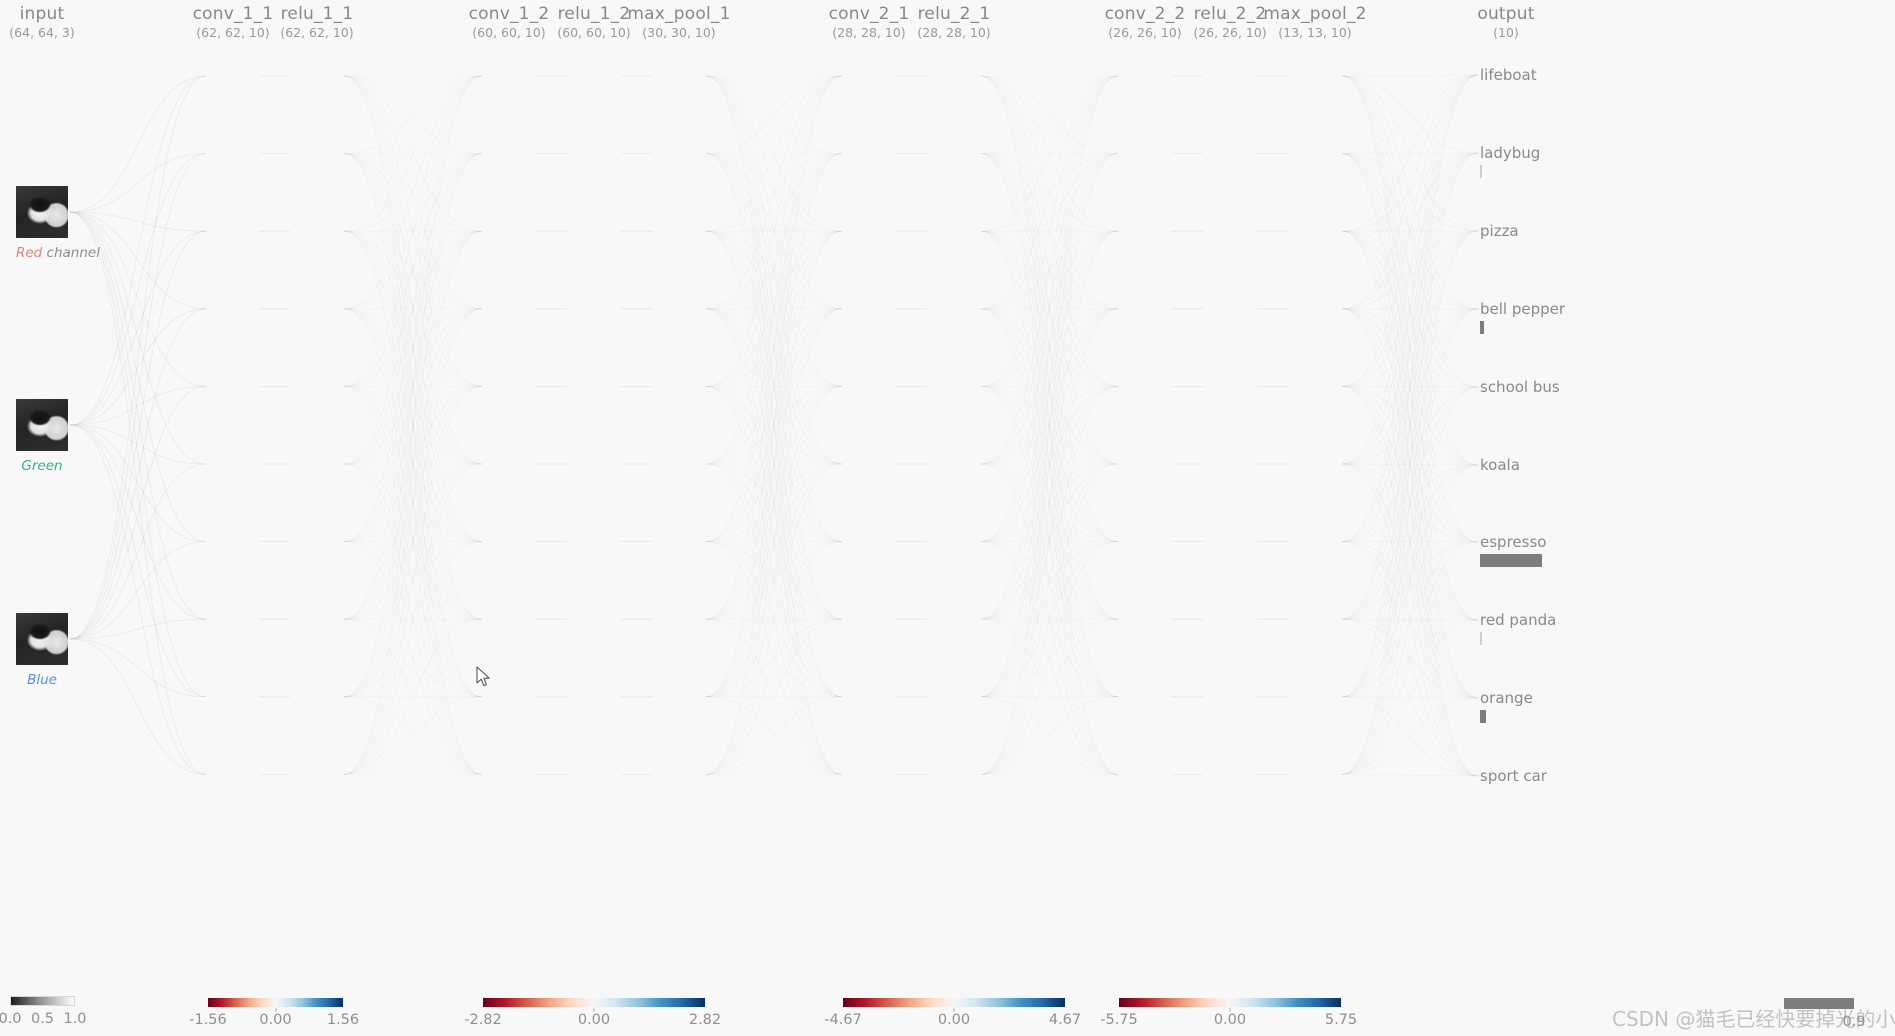 This screenshot has width=1895, height=1036. What do you see at coordinates (1518, 628) in the screenshot?
I see `output-class-red-panda: red panda` at bounding box center [1518, 628].